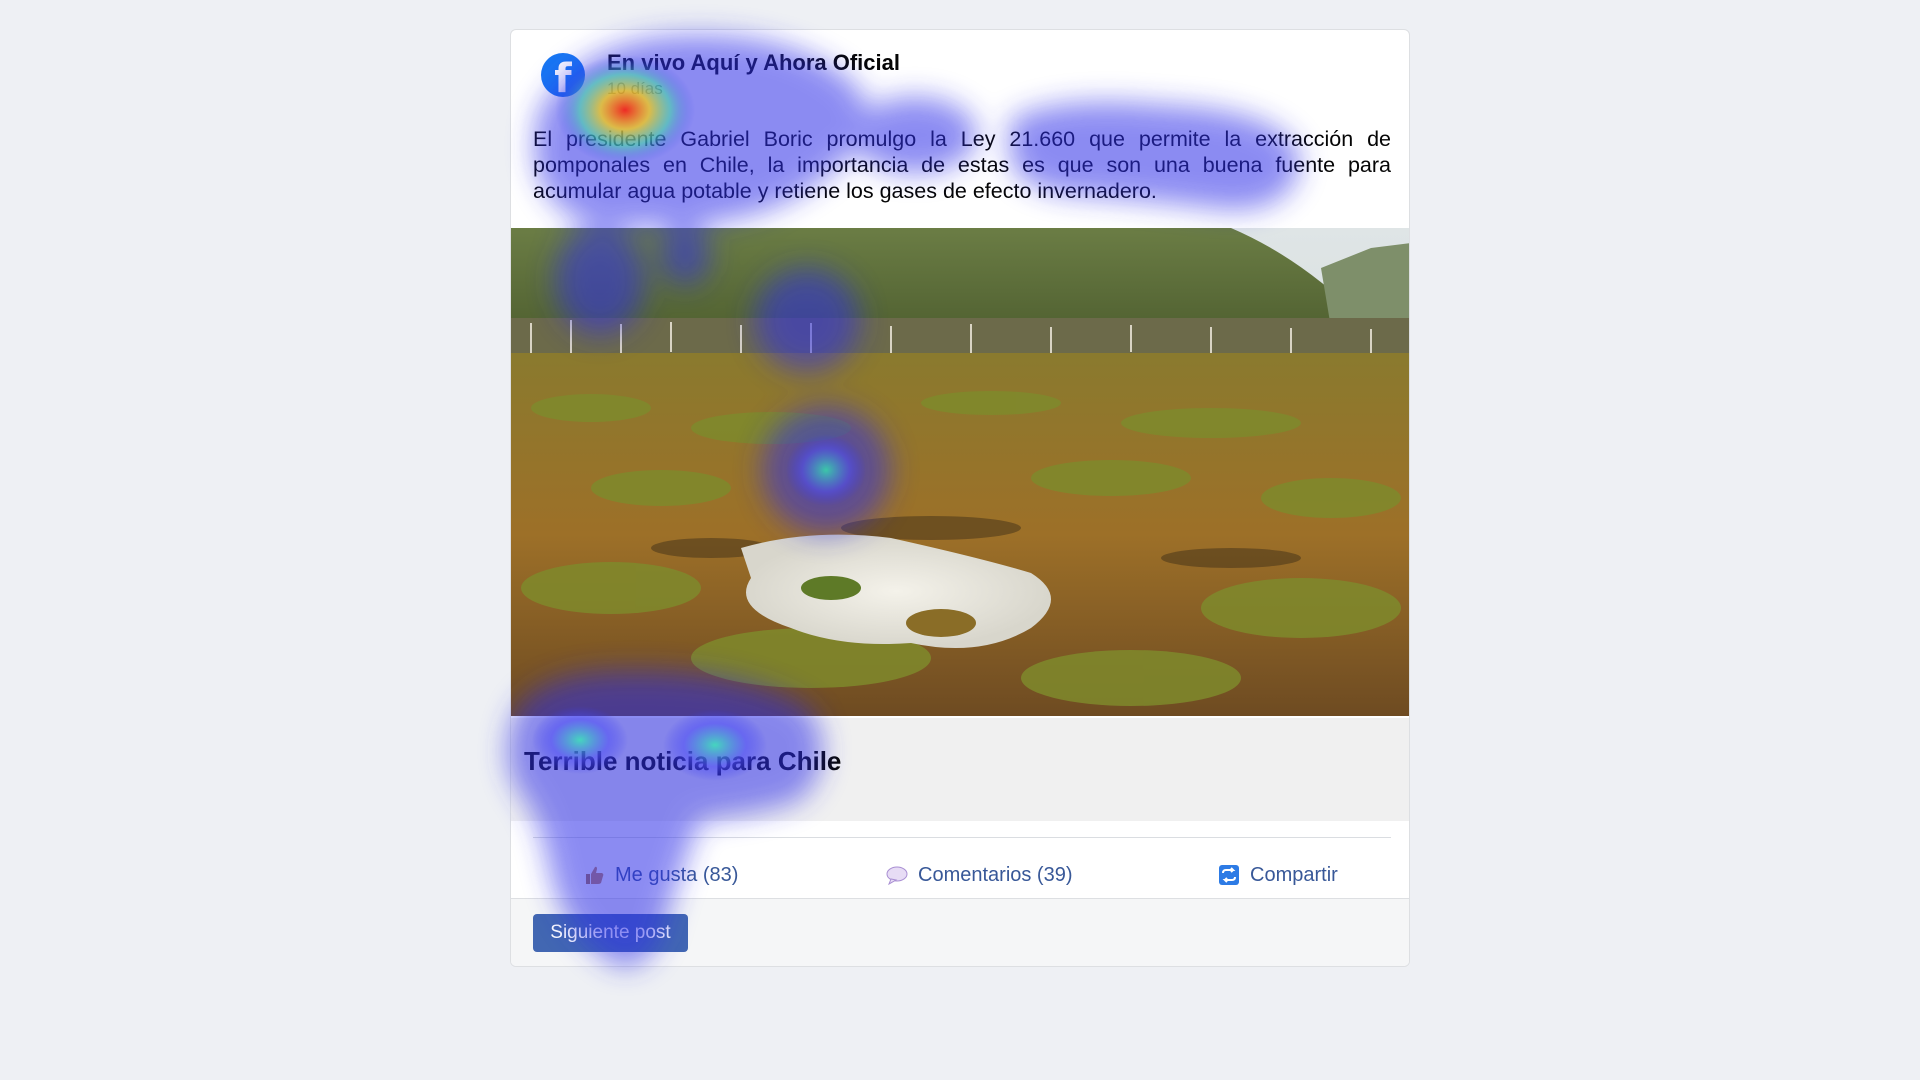  Describe the element at coordinates (682, 761) in the screenshot. I see `link-title: Terrible noticia para Chile` at that location.